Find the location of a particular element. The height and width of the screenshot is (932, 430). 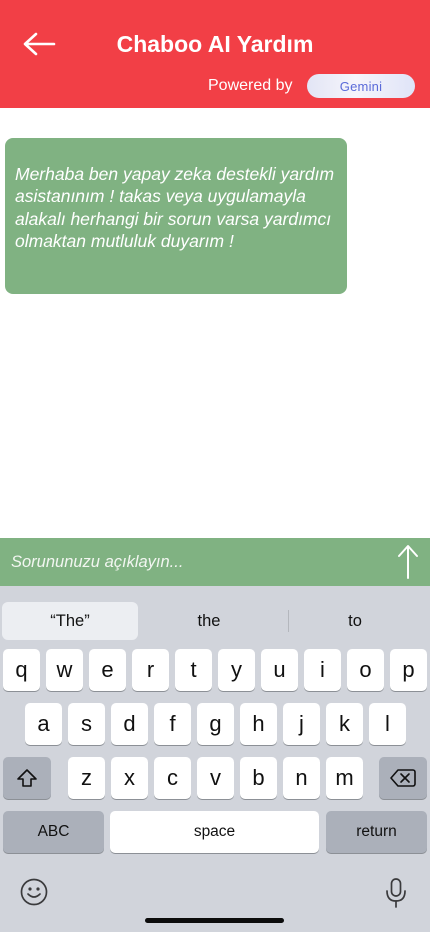

send-button is located at coordinates (408, 562).